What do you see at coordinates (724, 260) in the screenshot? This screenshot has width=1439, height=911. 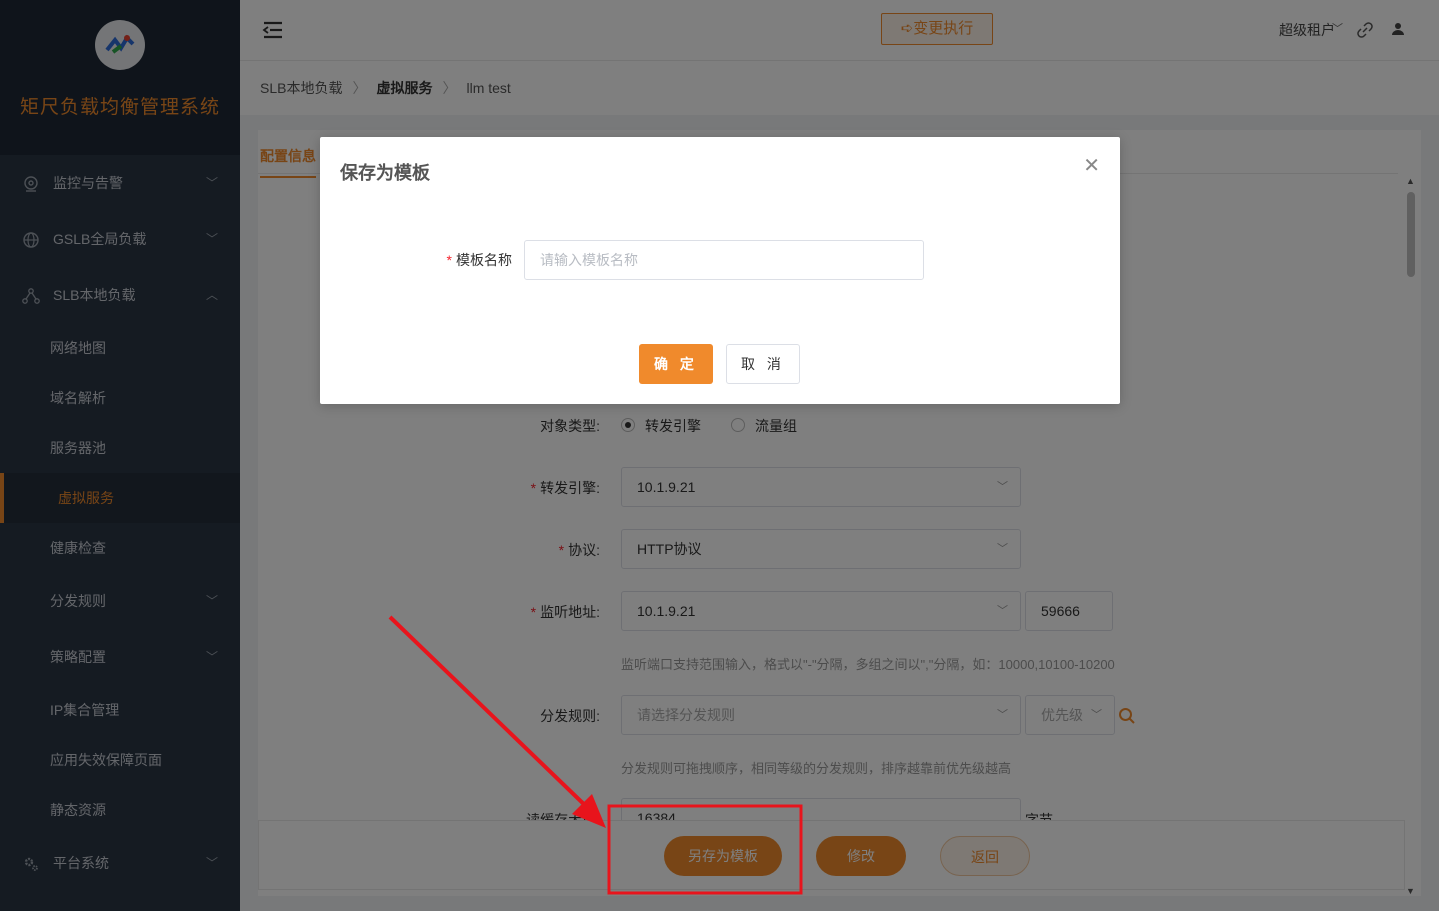 I see `template-name-input` at bounding box center [724, 260].